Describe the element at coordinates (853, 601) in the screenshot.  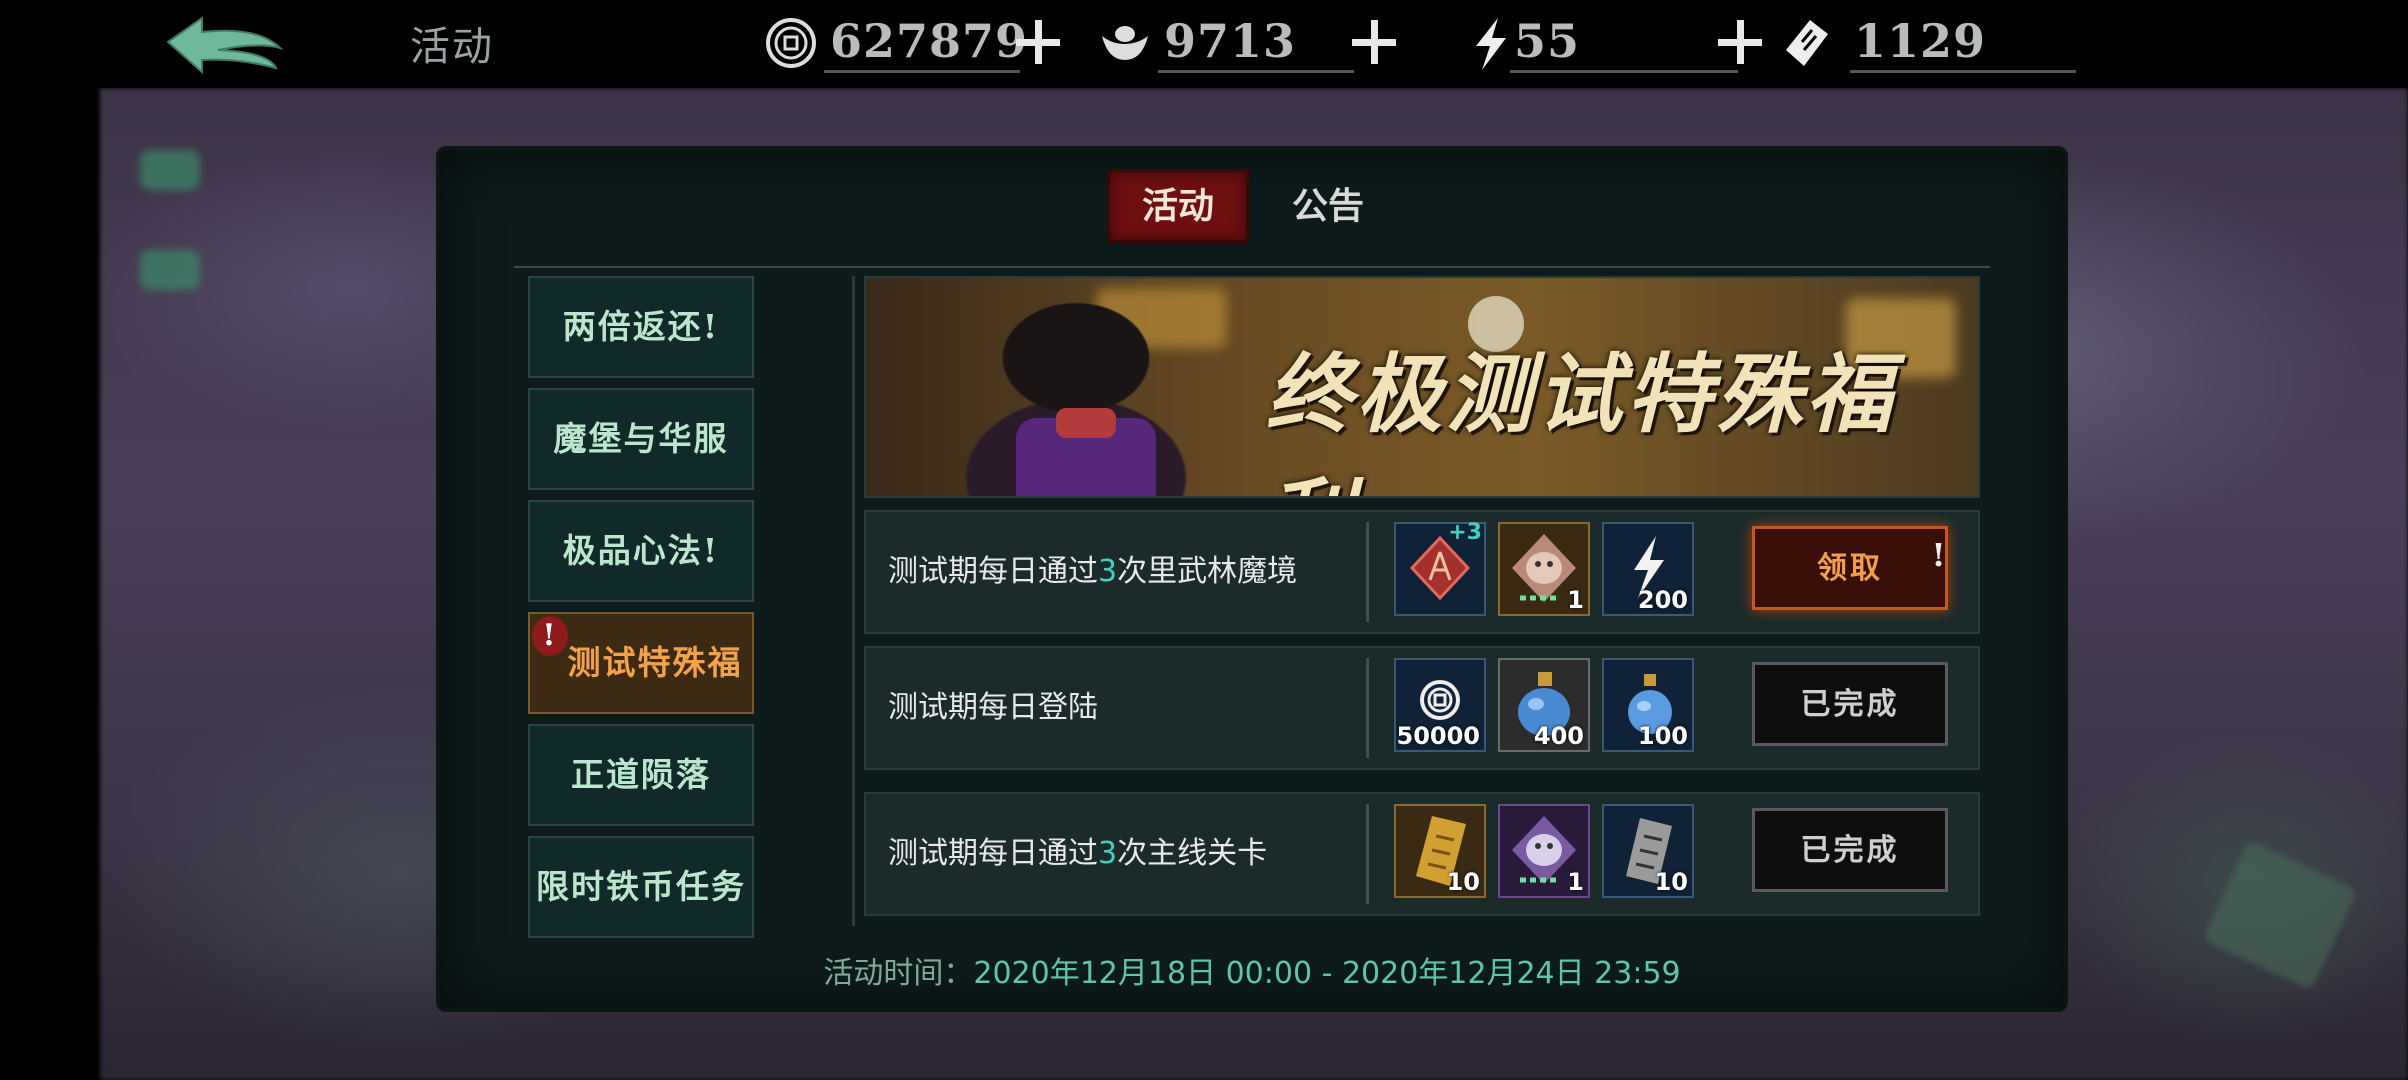
I see `content-divider` at that location.